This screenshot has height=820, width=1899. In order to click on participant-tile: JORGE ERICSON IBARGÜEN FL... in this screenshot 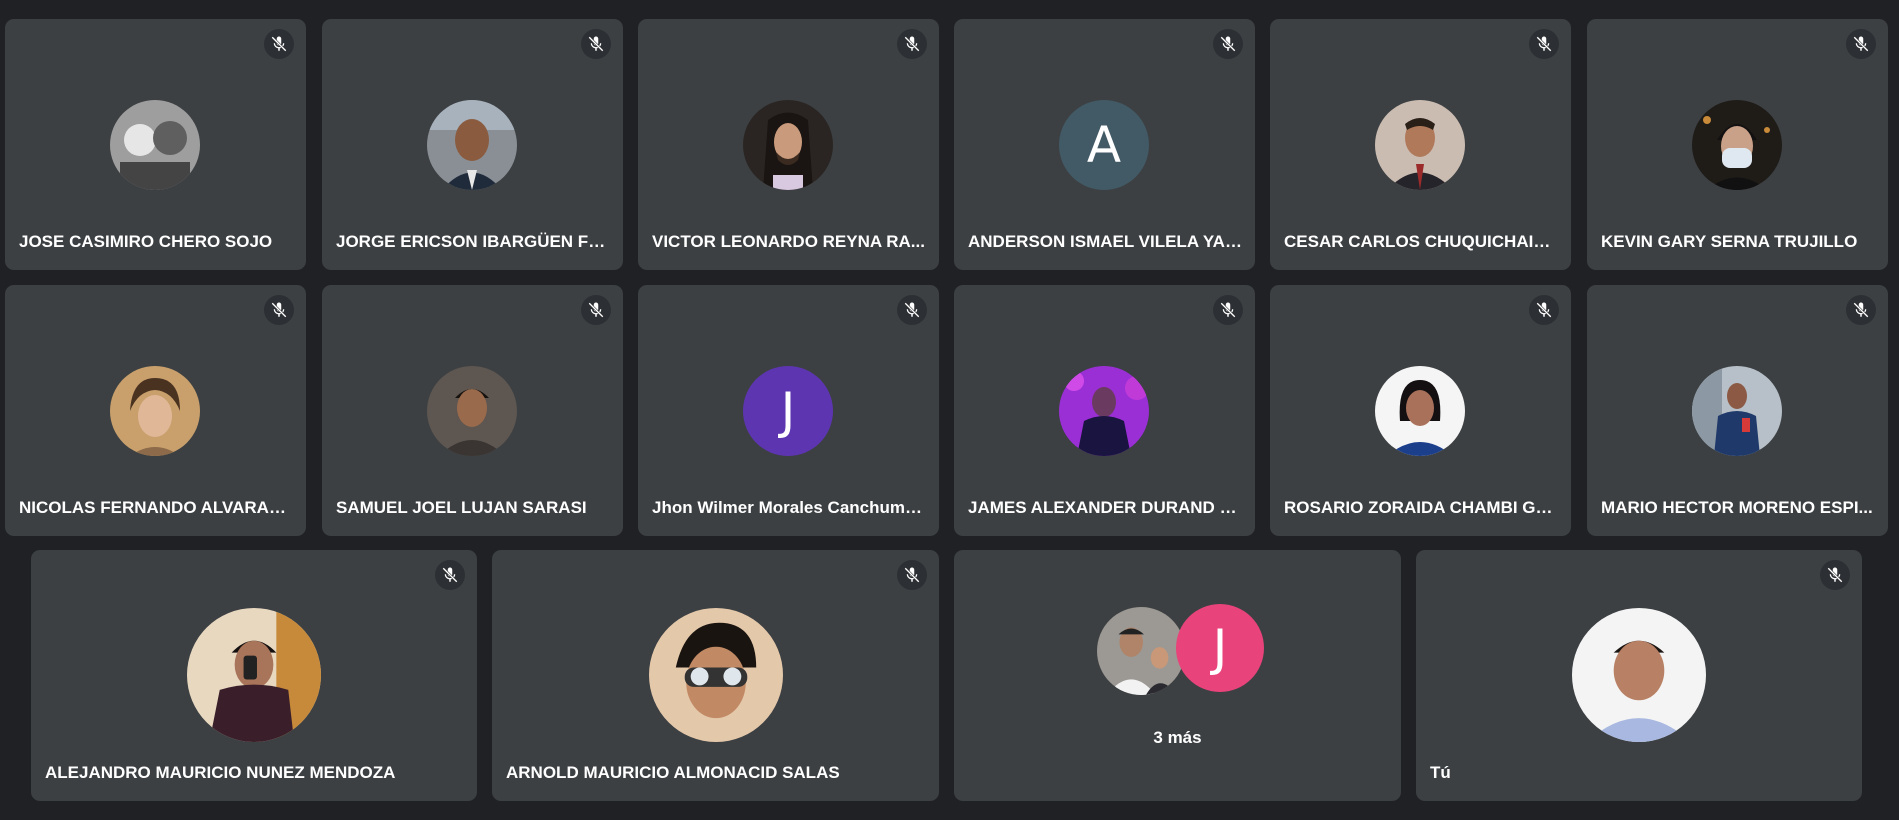, I will do `click(472, 144)`.